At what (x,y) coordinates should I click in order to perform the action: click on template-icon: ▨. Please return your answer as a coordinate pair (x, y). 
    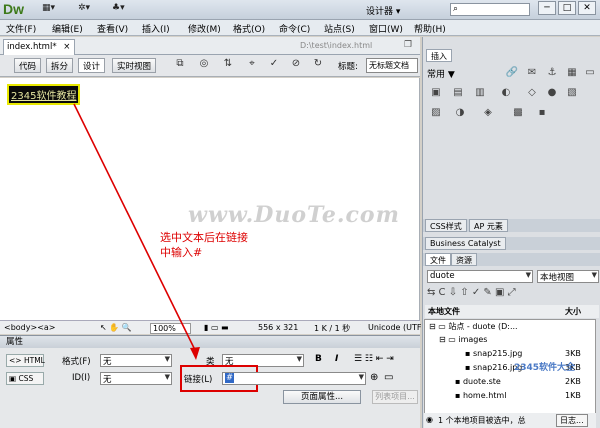
    Looking at the image, I should click on (436, 114).